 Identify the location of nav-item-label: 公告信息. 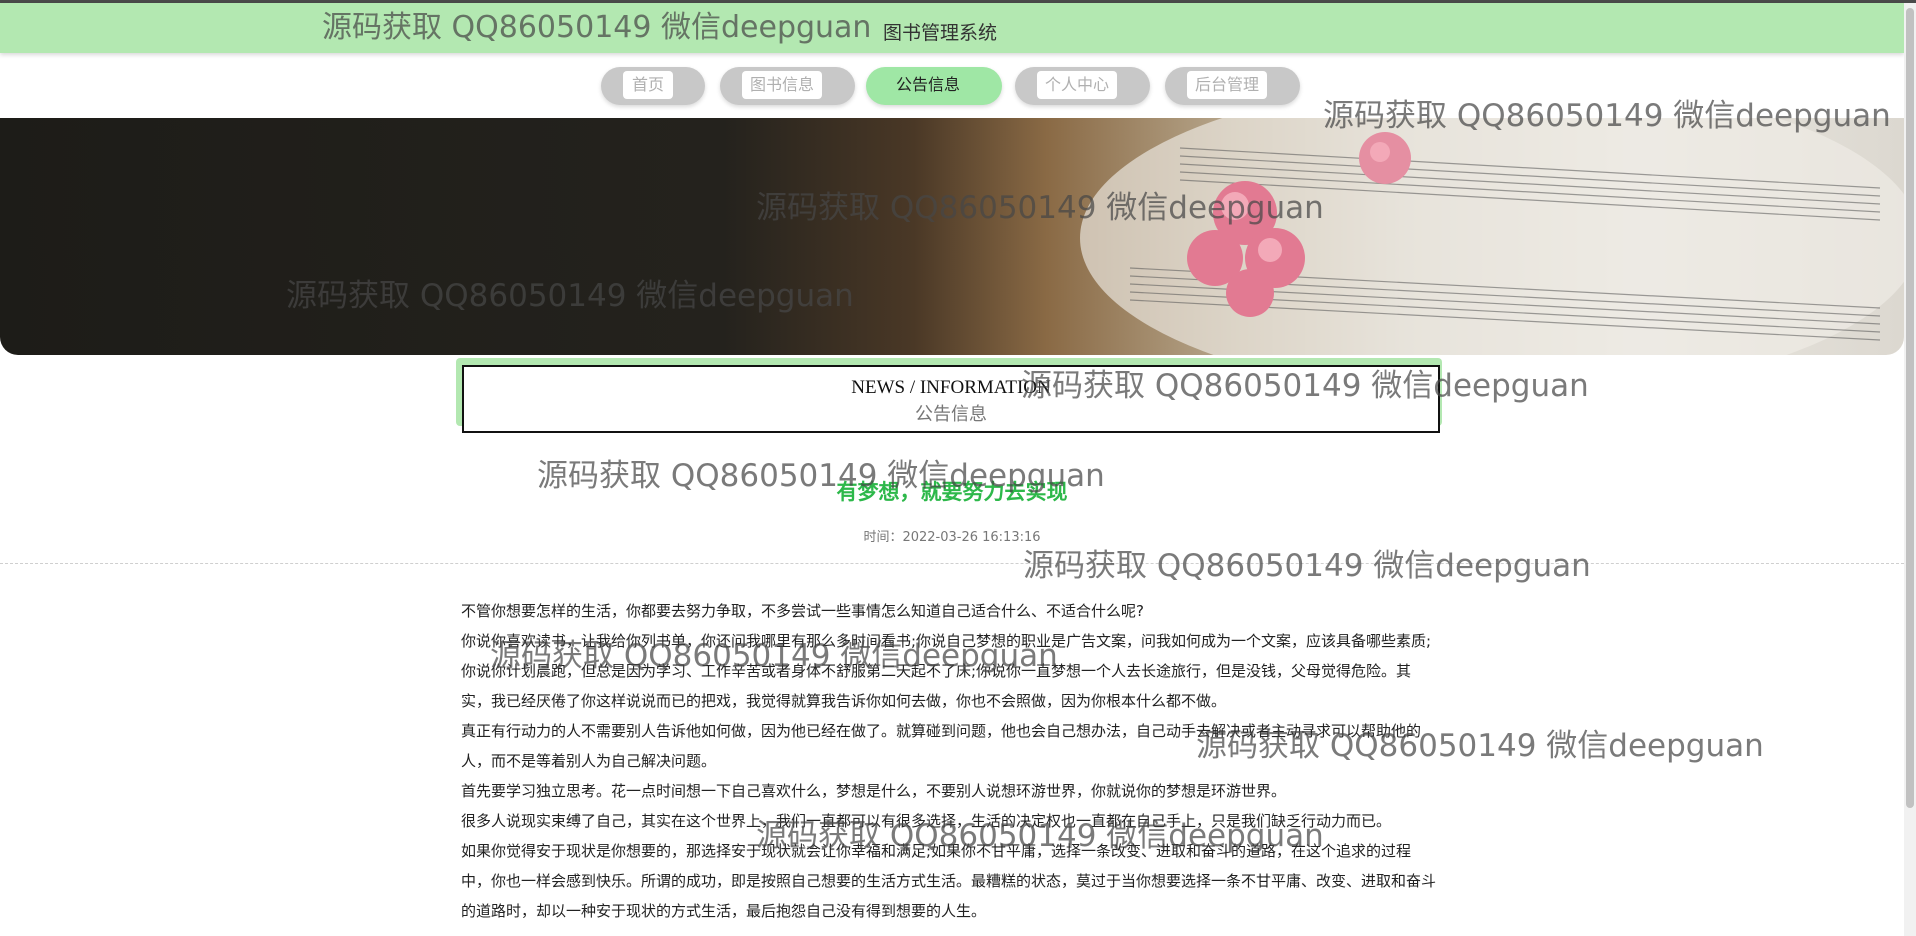
(927, 84).